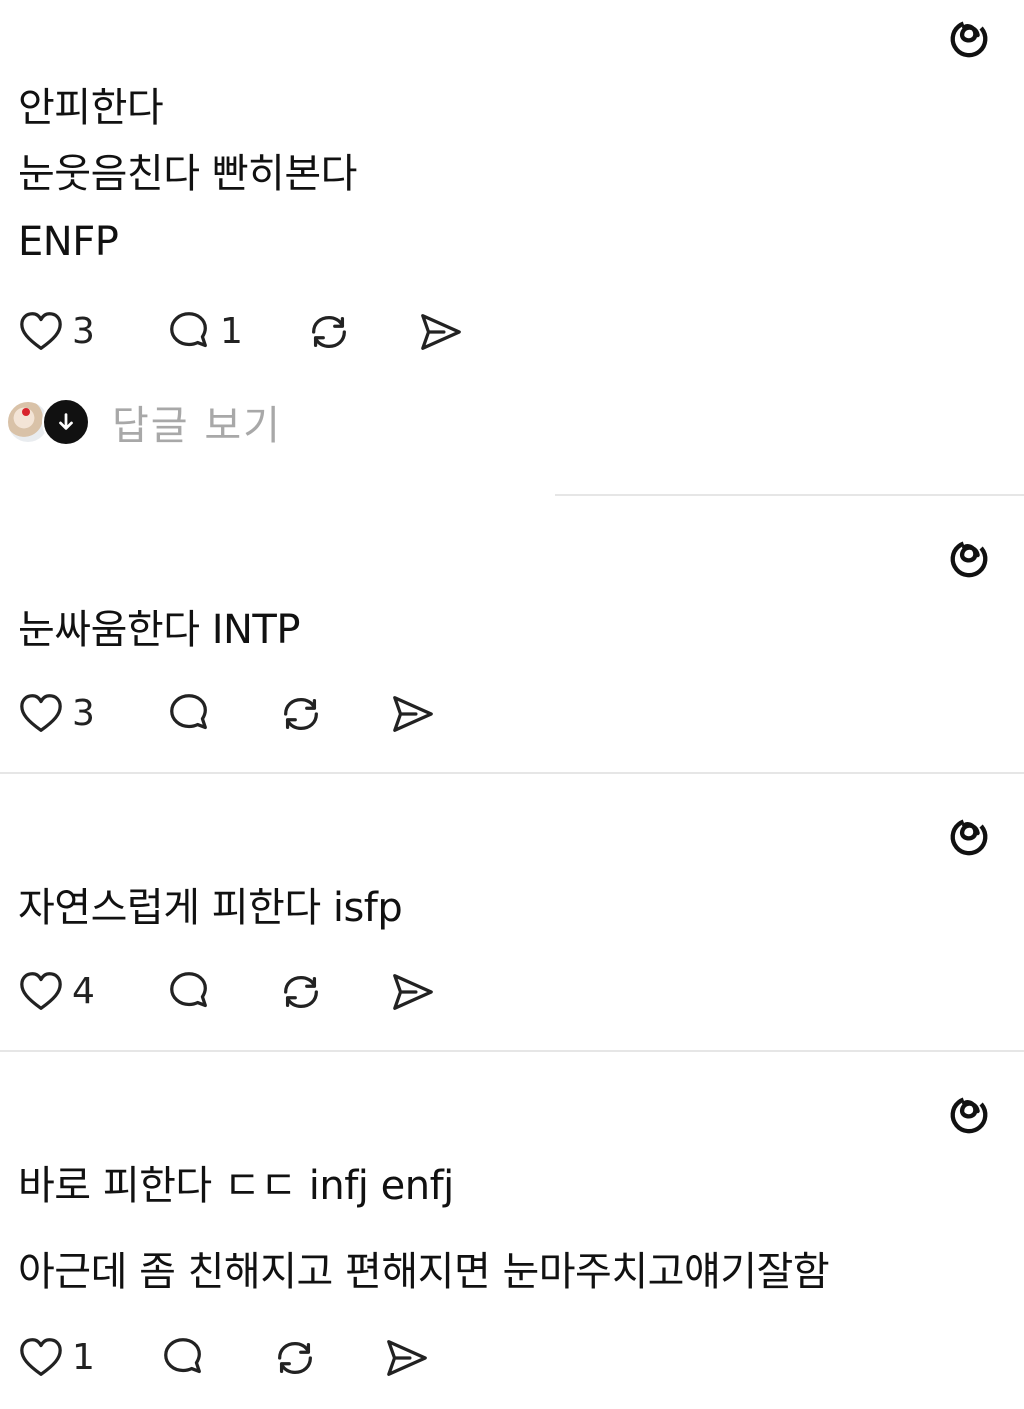  I want to click on like-button: 4, so click(56, 992).